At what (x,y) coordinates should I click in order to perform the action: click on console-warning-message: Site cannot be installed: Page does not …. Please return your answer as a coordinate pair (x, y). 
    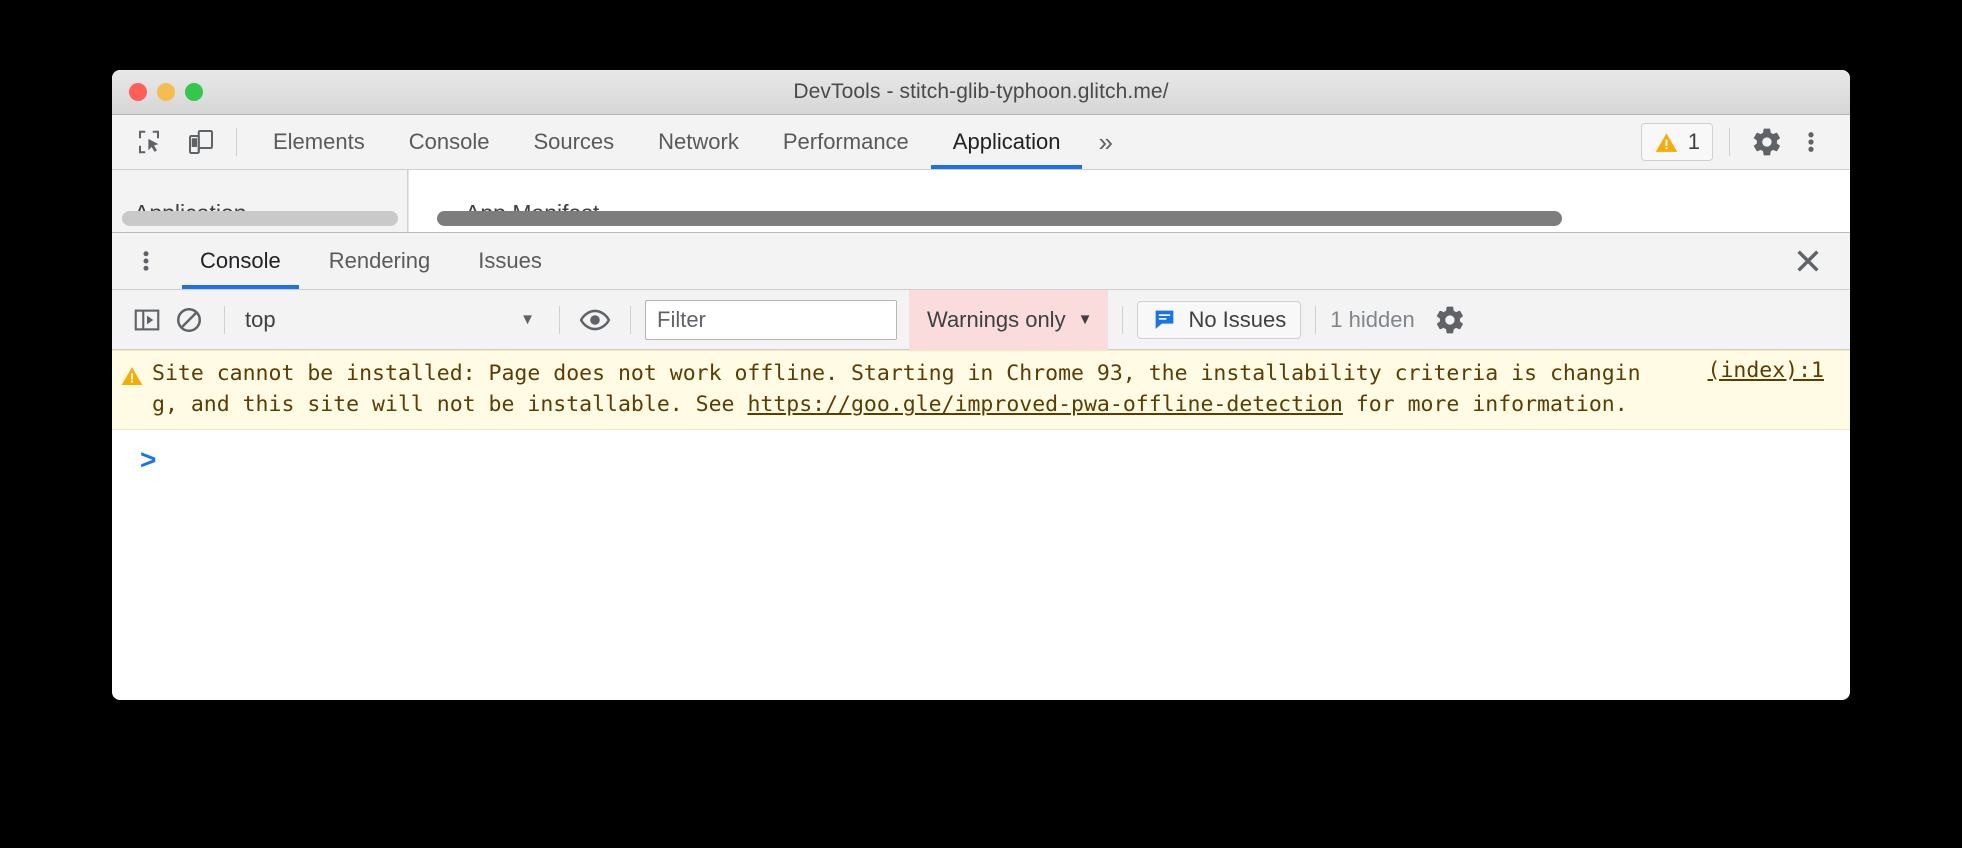
    Looking at the image, I should click on (981, 390).